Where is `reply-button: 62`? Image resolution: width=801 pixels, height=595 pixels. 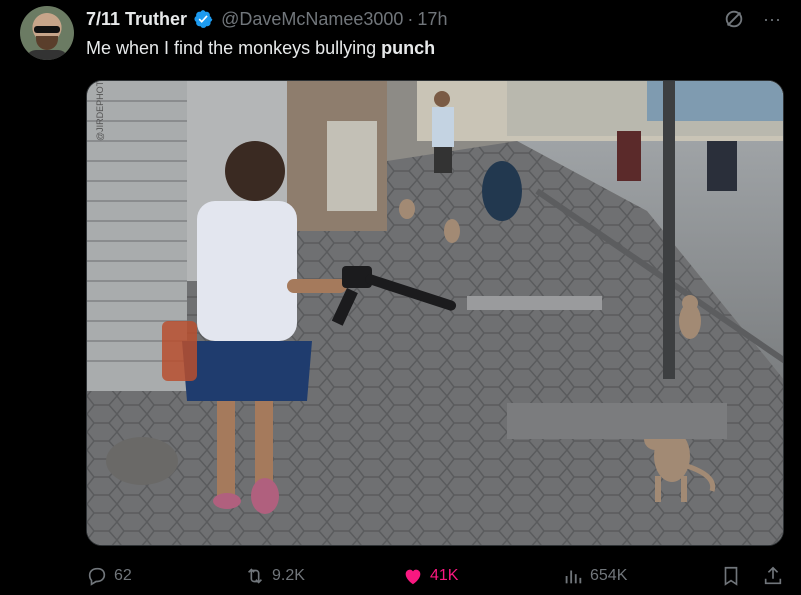 reply-button: 62 is located at coordinates (109, 576).